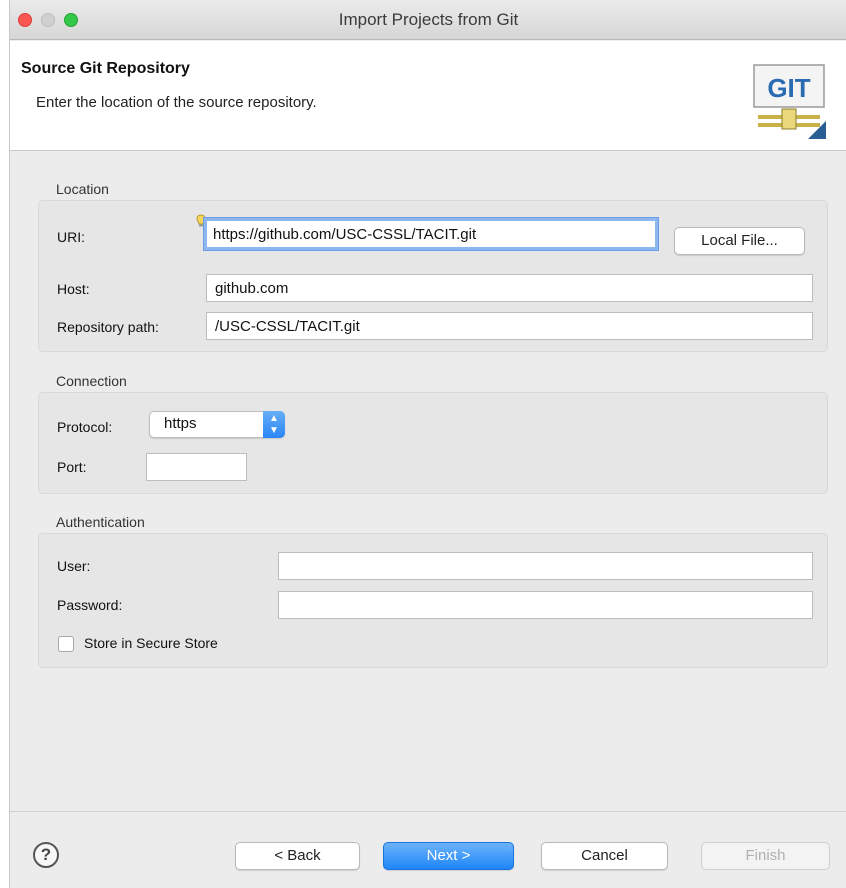 The width and height of the screenshot is (846, 888). I want to click on protocol-value: https, so click(180, 423).